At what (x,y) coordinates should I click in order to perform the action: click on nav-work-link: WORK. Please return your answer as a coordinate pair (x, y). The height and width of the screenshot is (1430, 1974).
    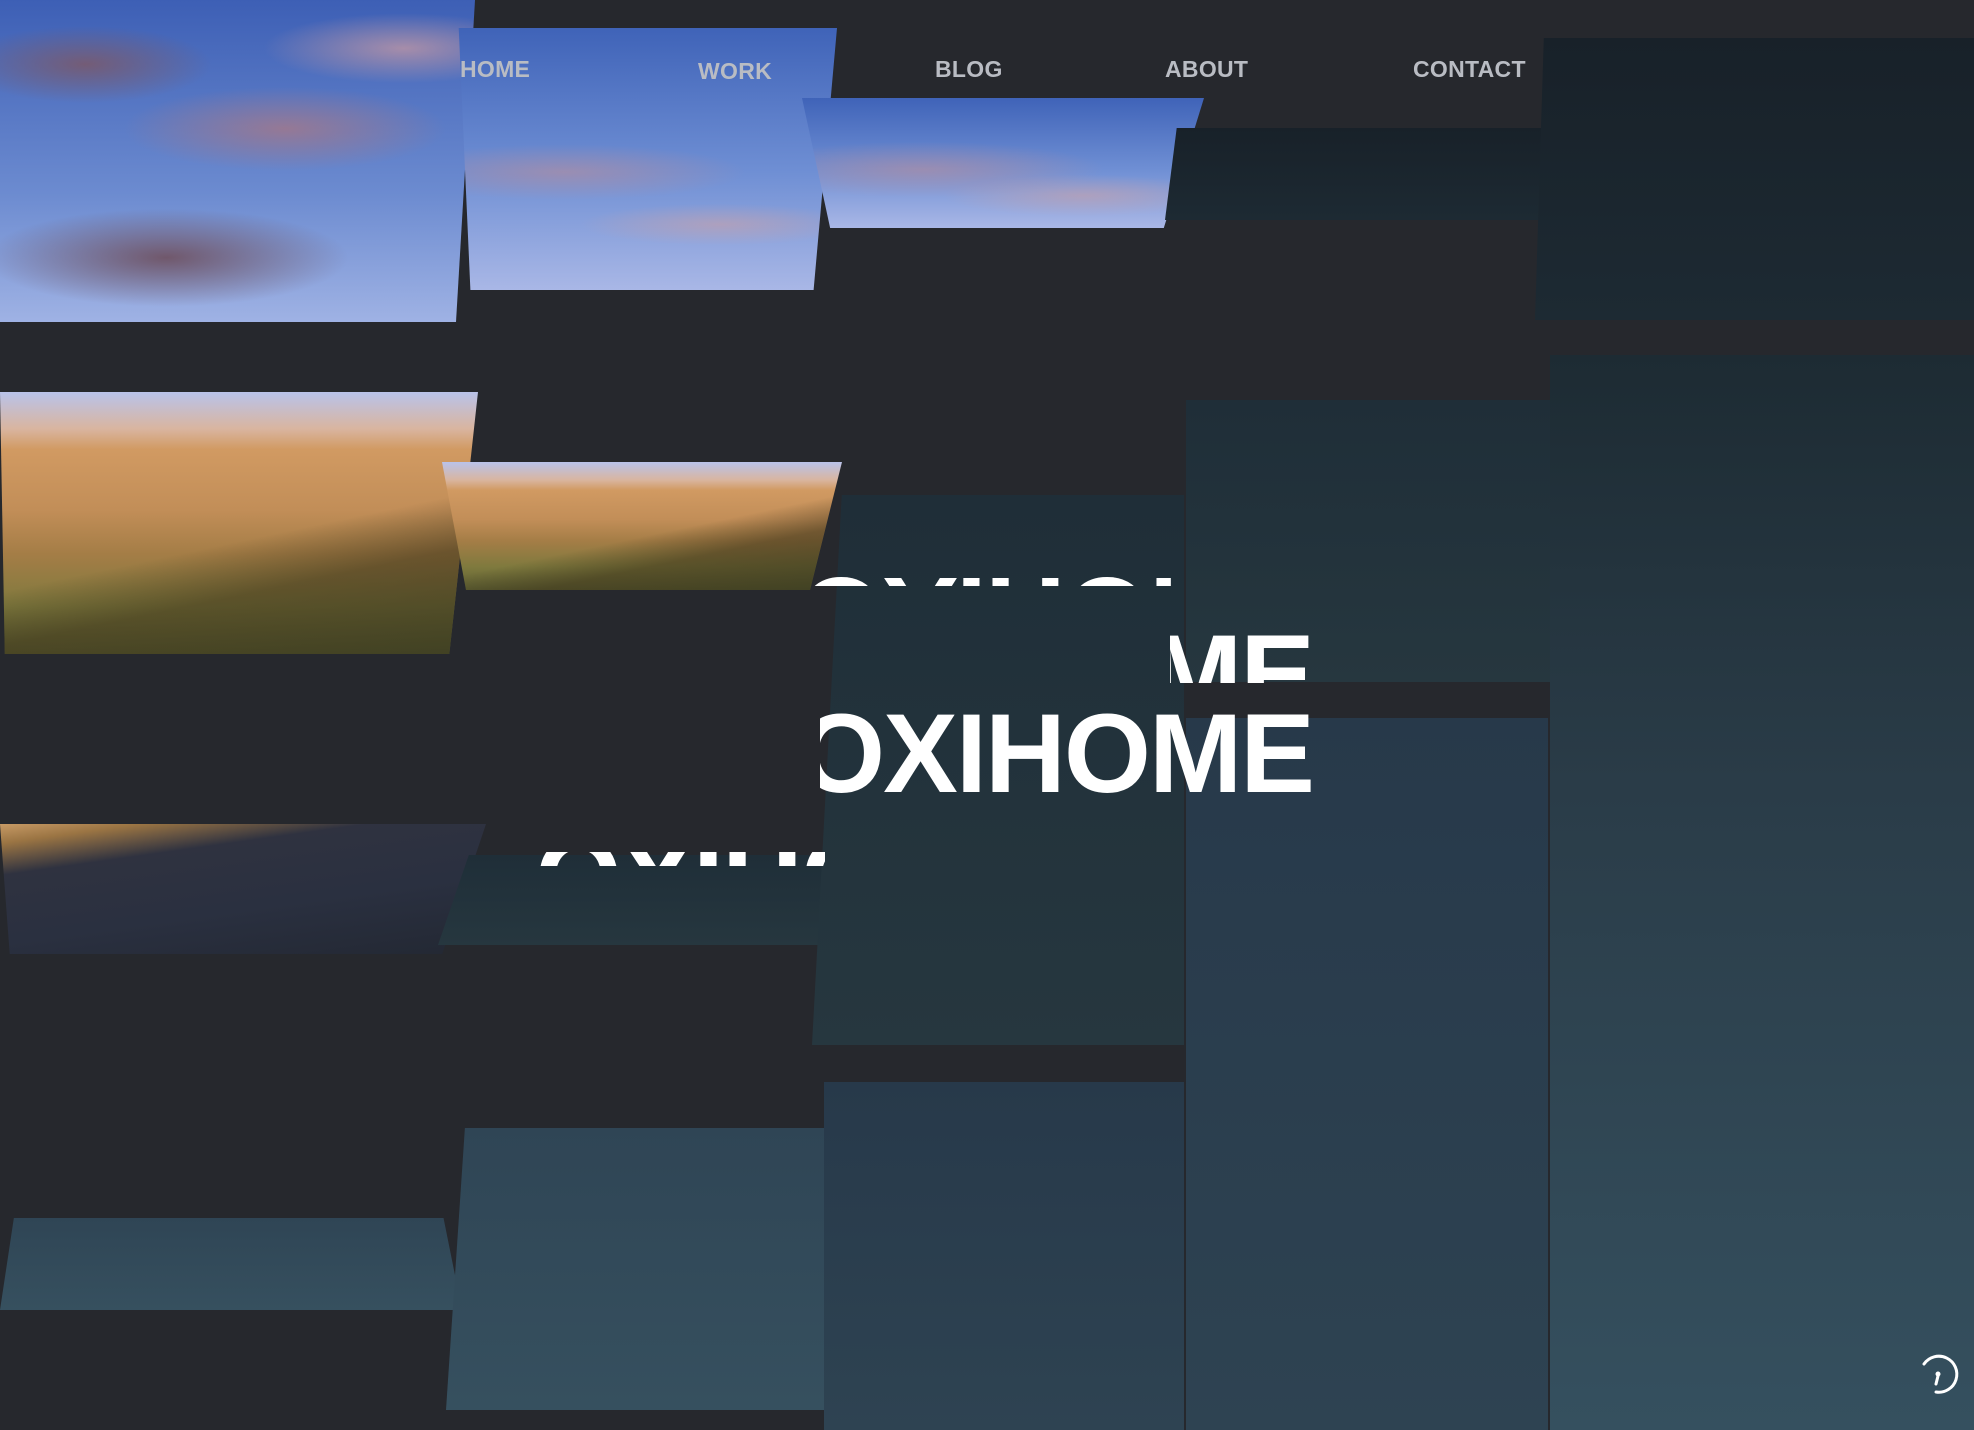
    Looking at the image, I should click on (735, 71).